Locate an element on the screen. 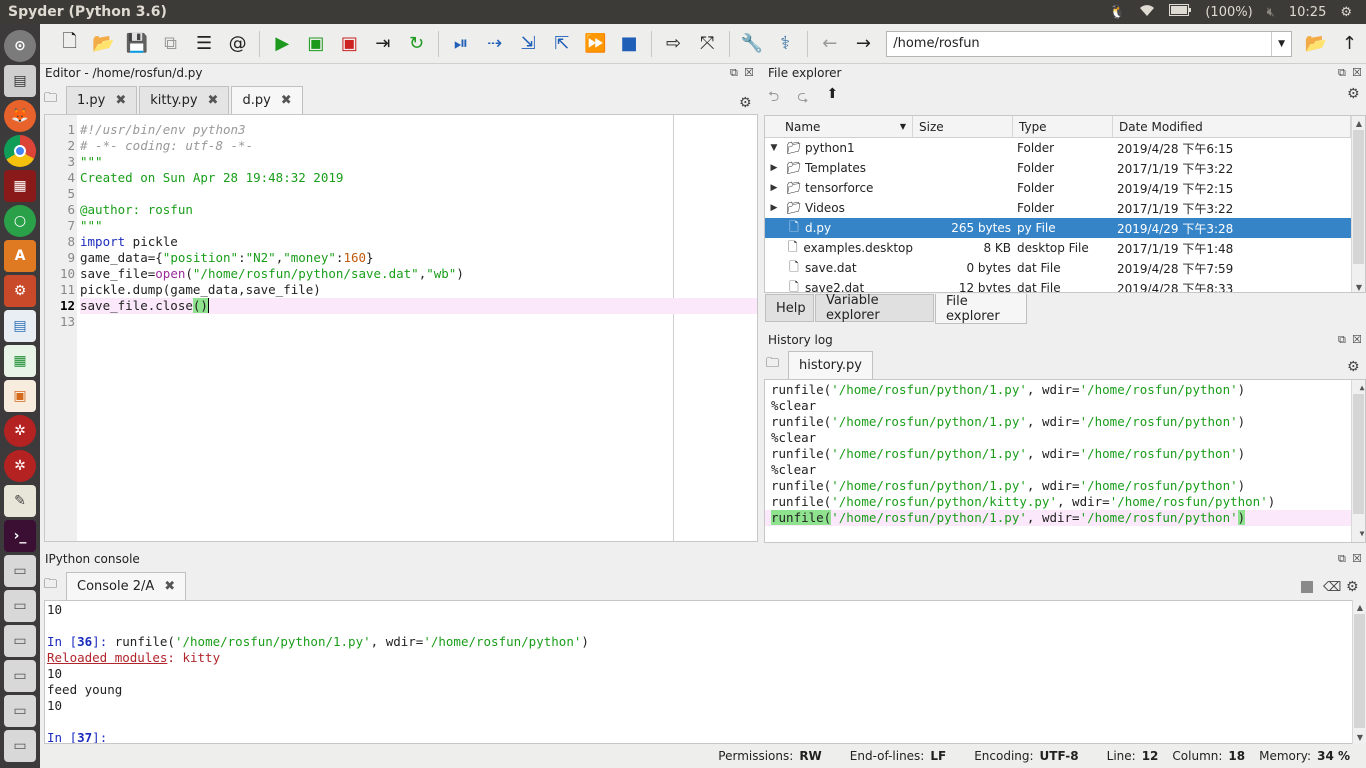 Image resolution: width=1366 pixels, height=768 pixels. preferences-wrench-icon: 🔧 is located at coordinates (752, 44).